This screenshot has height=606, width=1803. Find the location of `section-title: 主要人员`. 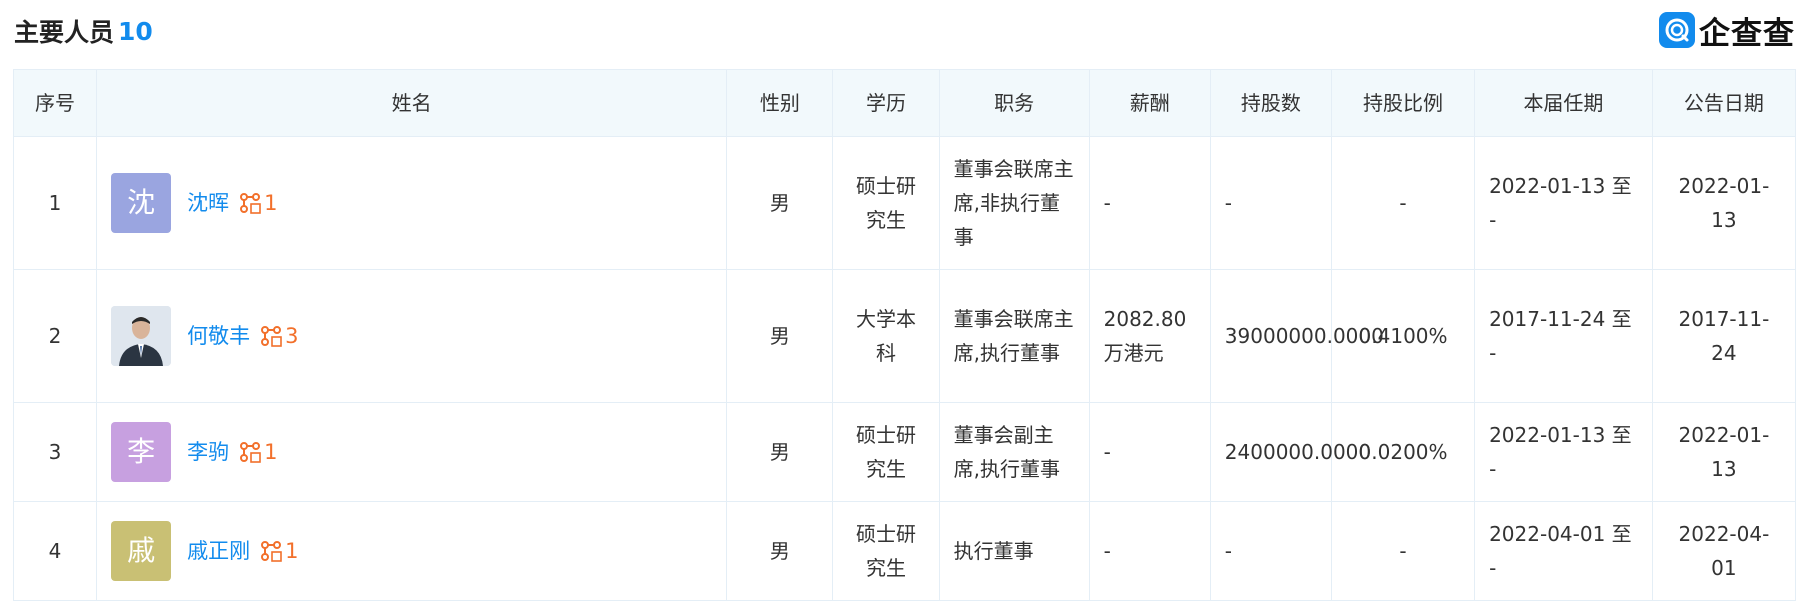

section-title: 主要人员 is located at coordinates (64, 32).